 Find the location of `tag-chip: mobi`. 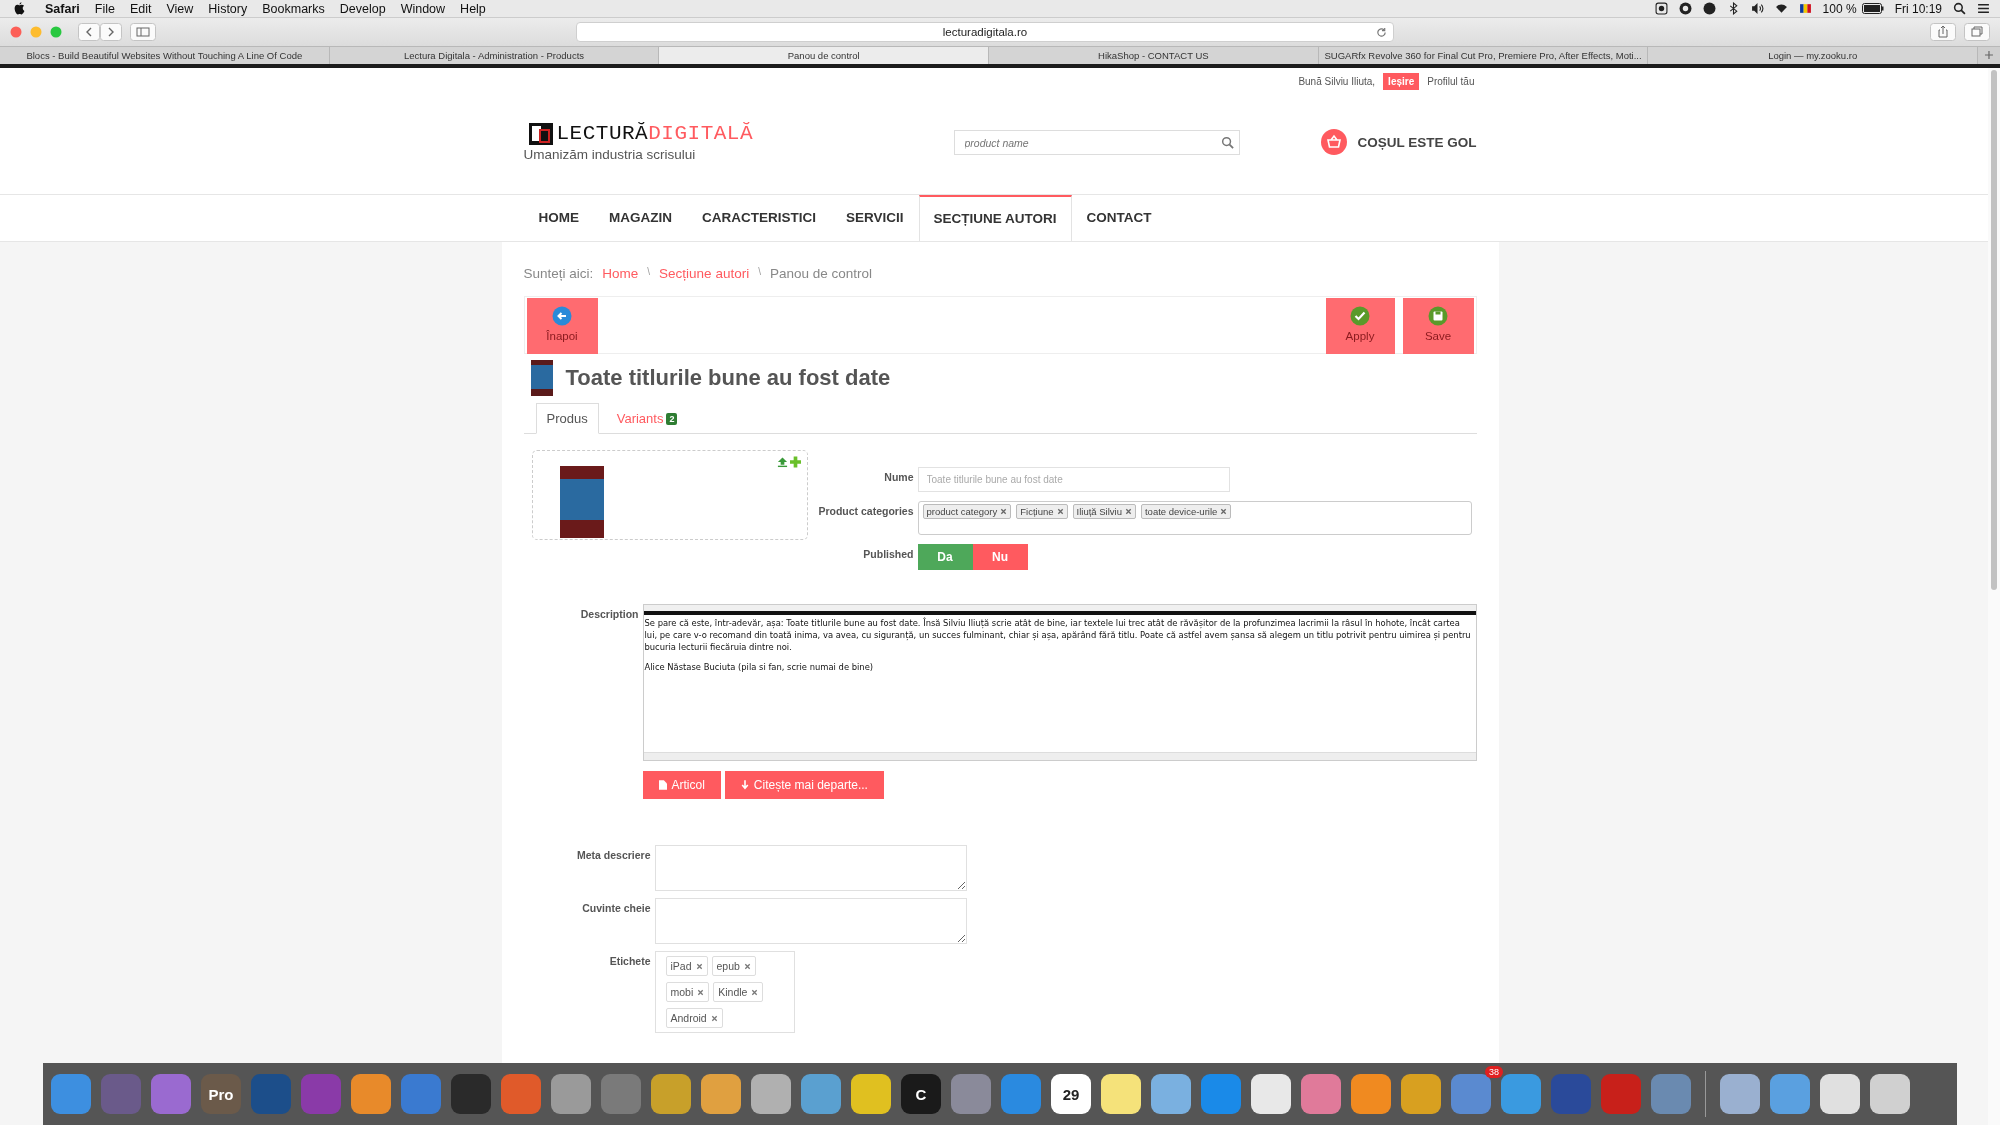

tag-chip: mobi is located at coordinates (687, 992).